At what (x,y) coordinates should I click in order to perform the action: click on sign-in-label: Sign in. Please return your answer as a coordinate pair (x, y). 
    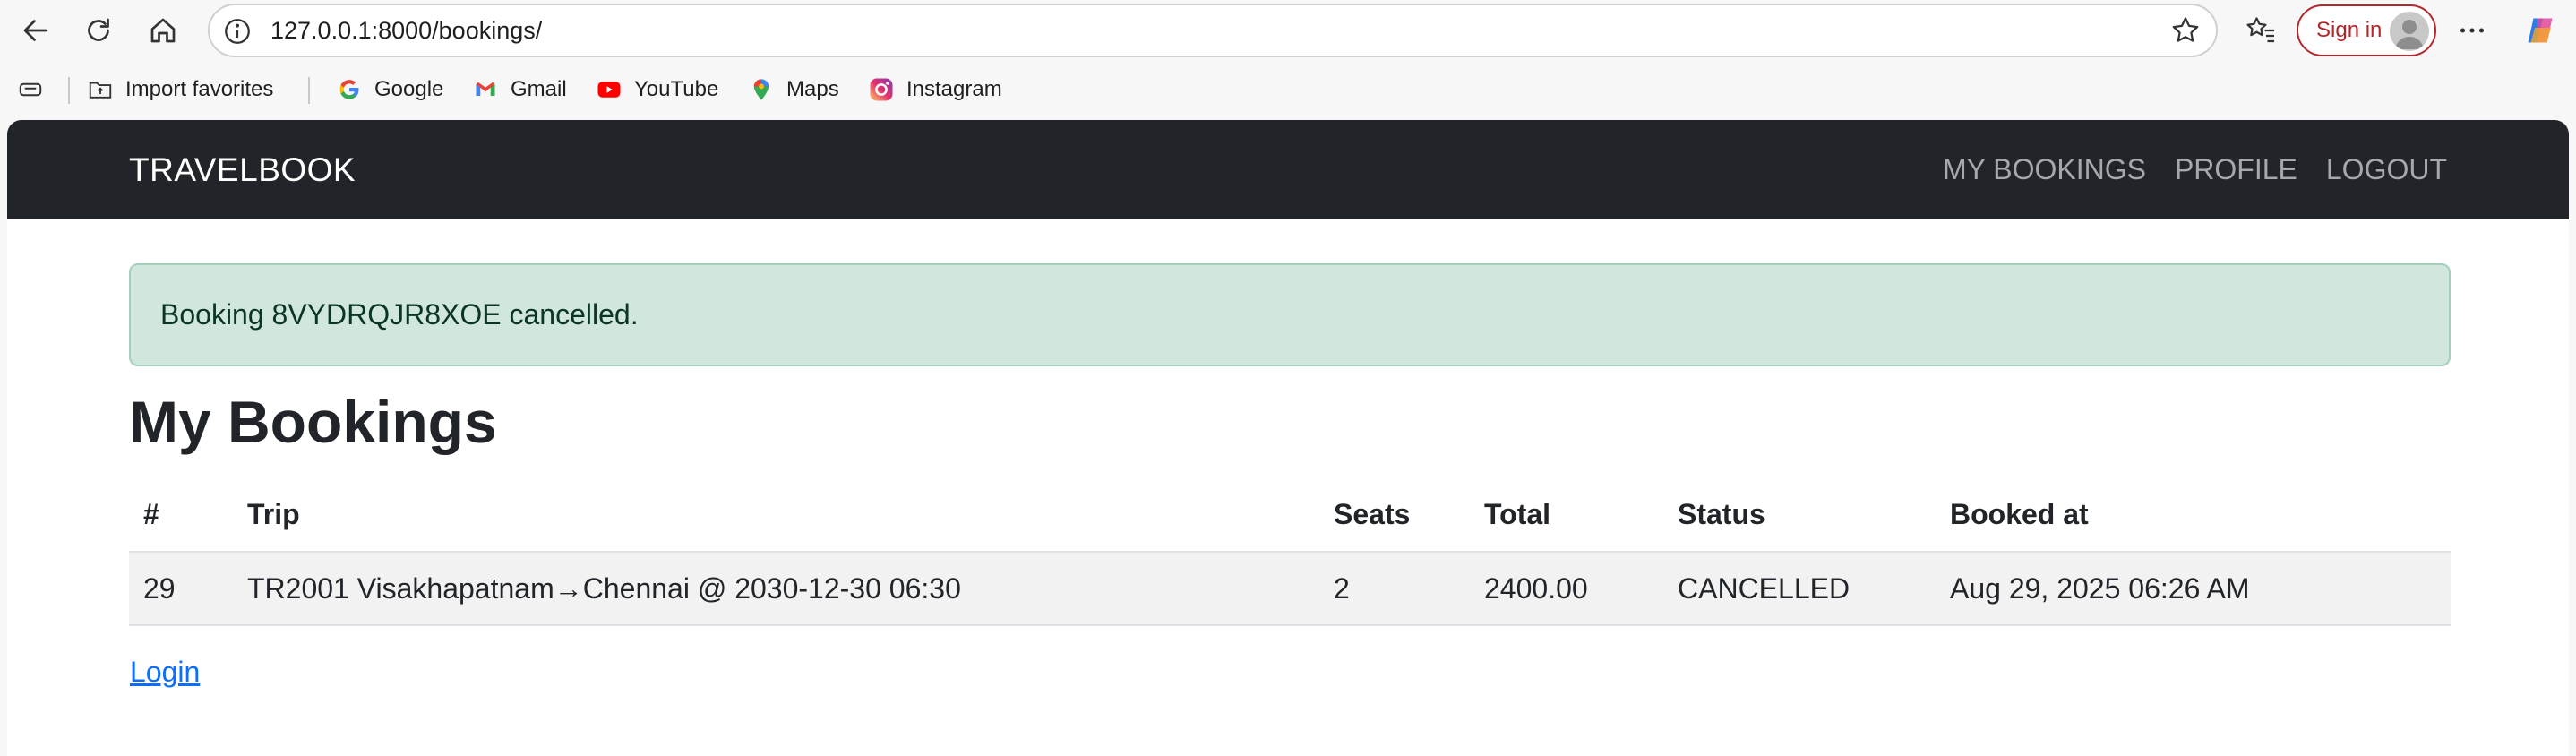
    Looking at the image, I should click on (2349, 30).